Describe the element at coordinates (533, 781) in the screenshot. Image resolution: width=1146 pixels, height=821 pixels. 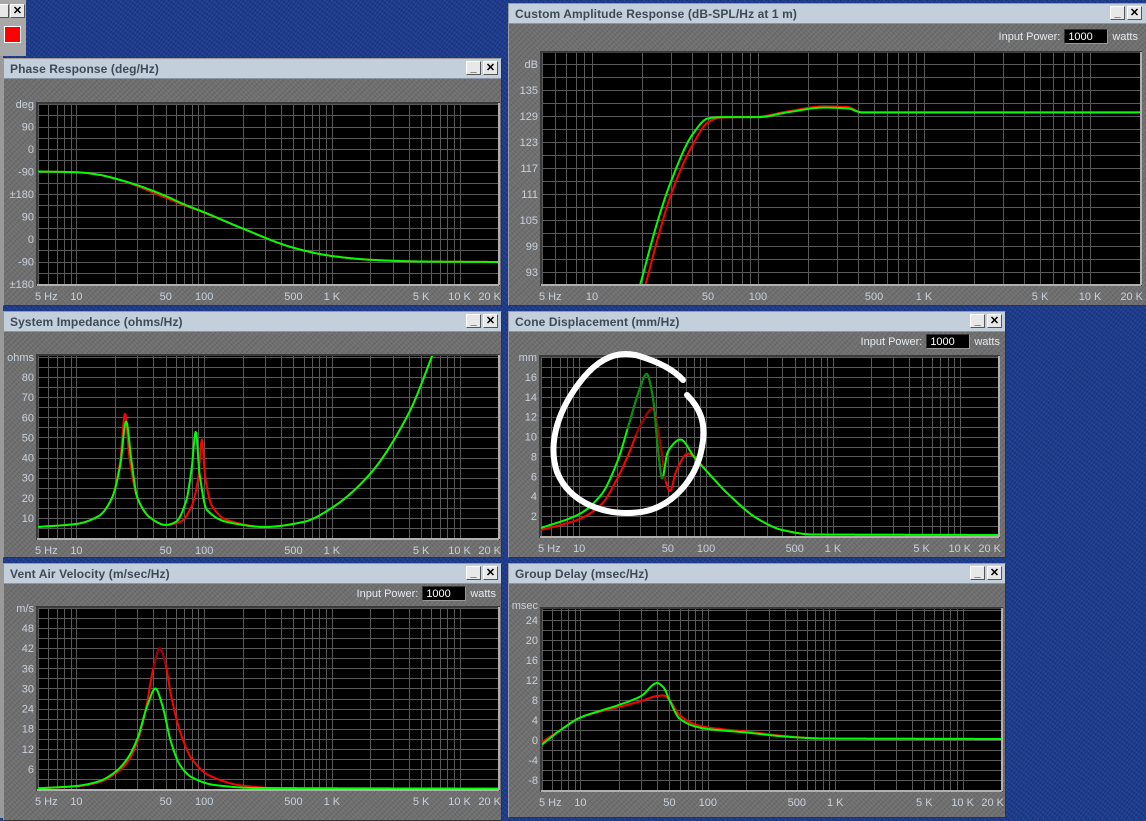
I see `y-tick-label: -8` at that location.